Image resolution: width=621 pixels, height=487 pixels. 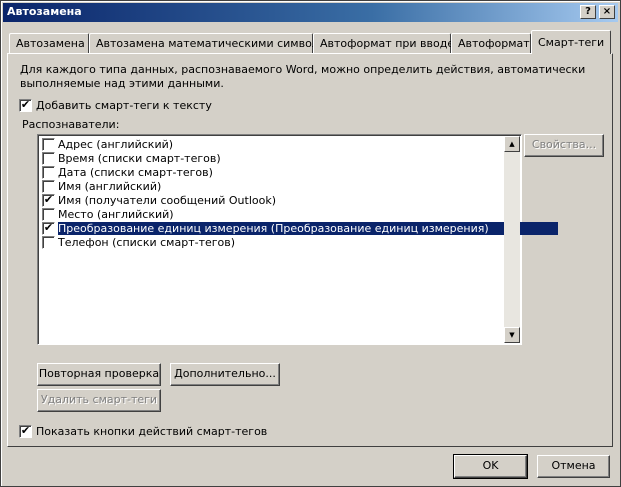 What do you see at coordinates (512, 144) in the screenshot?
I see `scroll-up-arrow-icon: ▲` at bounding box center [512, 144].